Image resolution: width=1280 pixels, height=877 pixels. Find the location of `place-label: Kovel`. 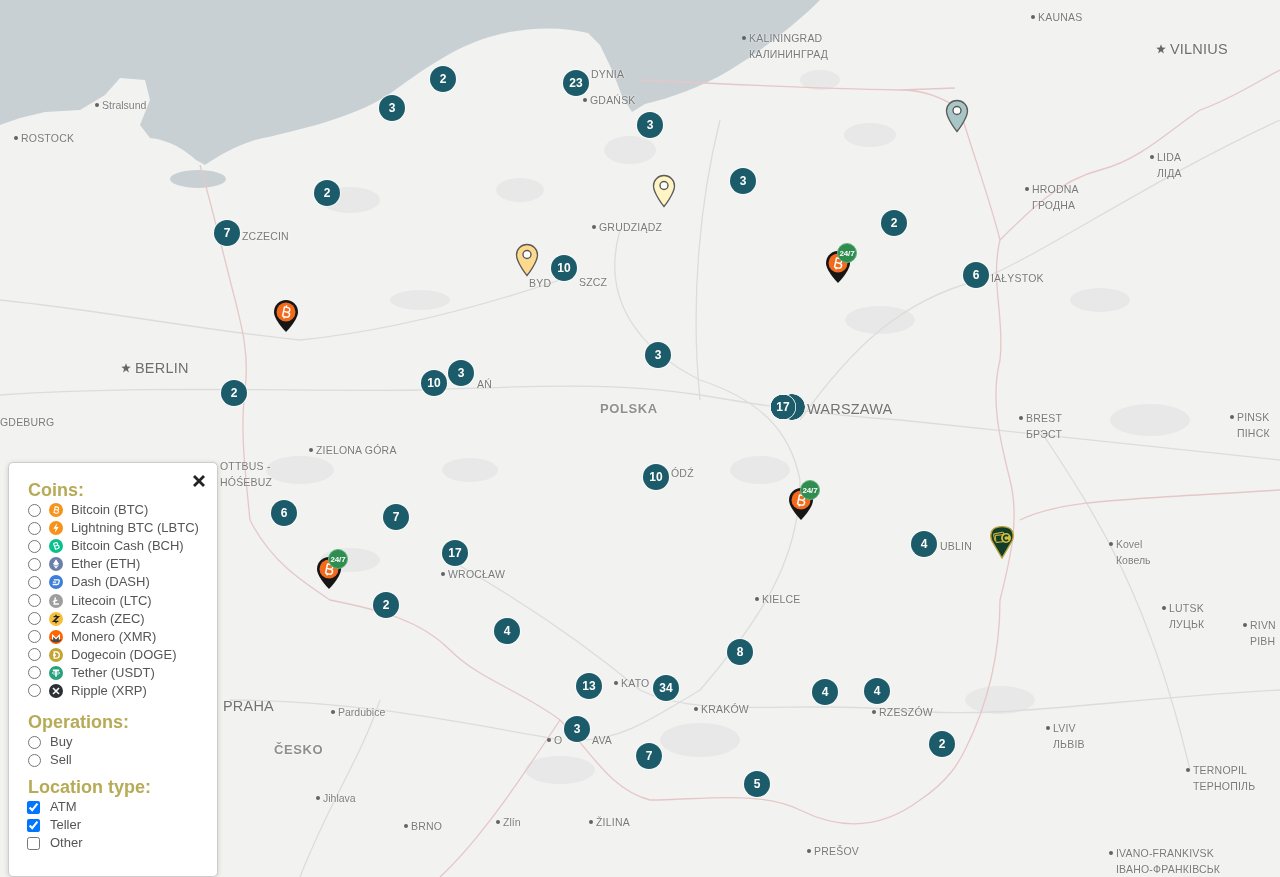

place-label: Kovel is located at coordinates (1130, 544).